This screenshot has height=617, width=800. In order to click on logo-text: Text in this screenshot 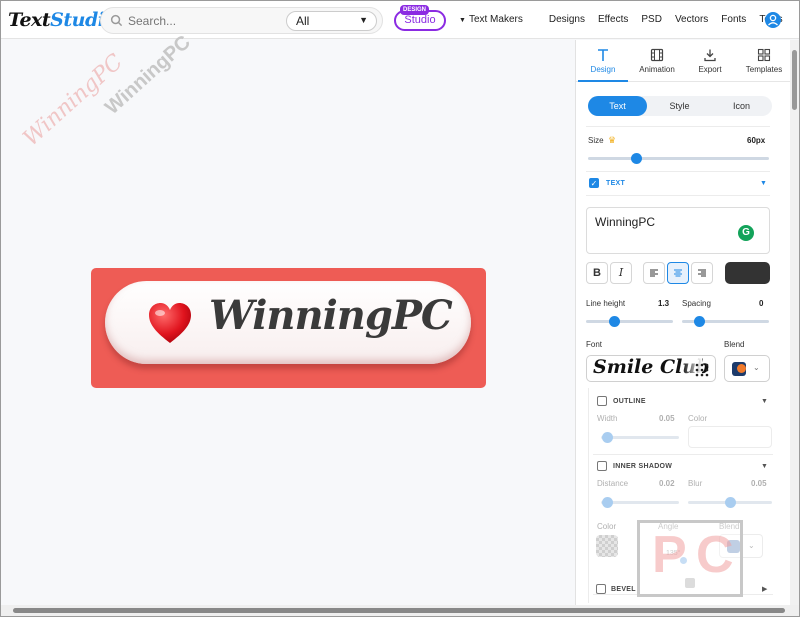, I will do `click(29, 20)`.